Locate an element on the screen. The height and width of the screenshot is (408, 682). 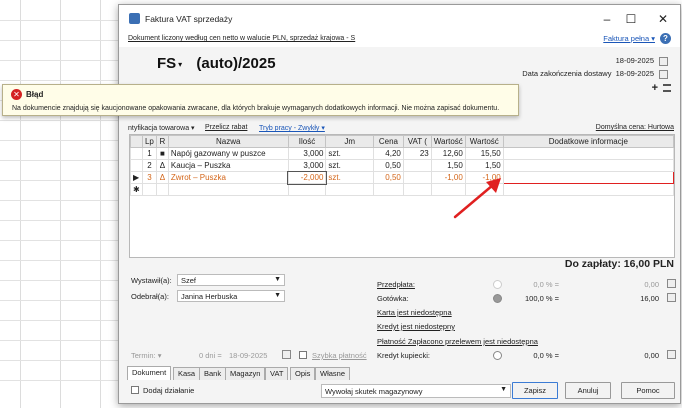
quick-pay-checkbox is located at coordinates (303, 355).